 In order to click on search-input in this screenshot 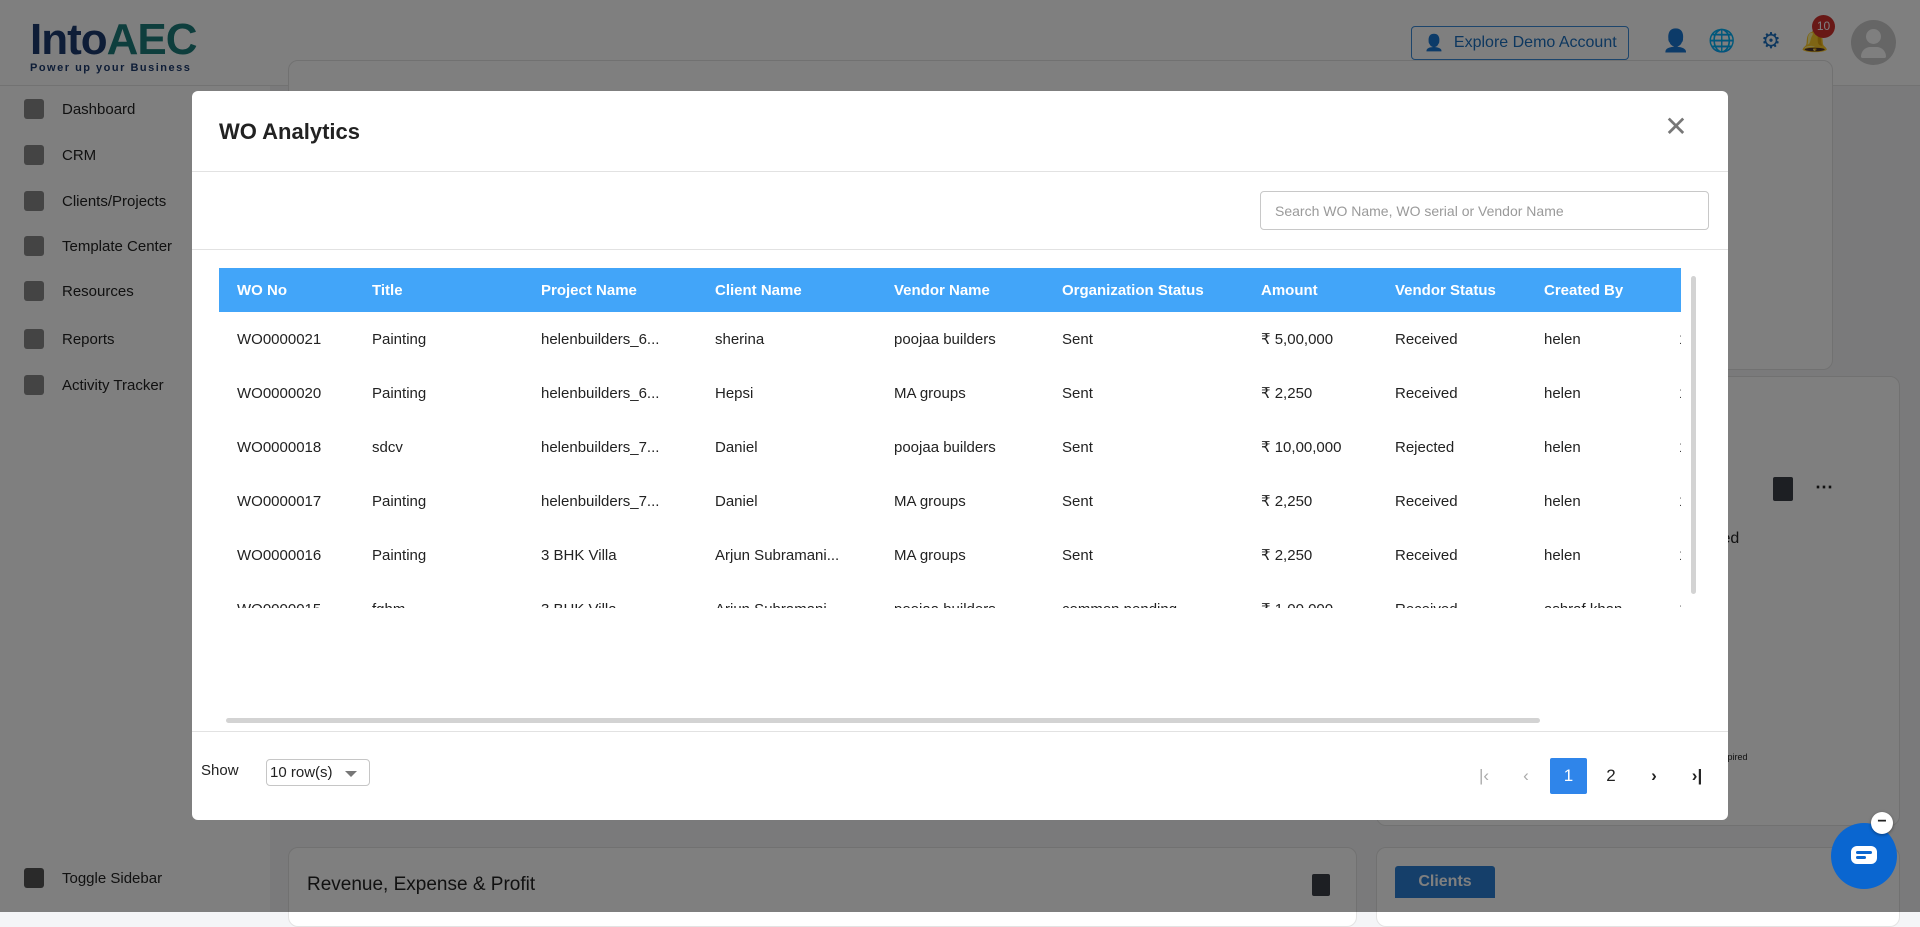, I will do `click(1484, 210)`.